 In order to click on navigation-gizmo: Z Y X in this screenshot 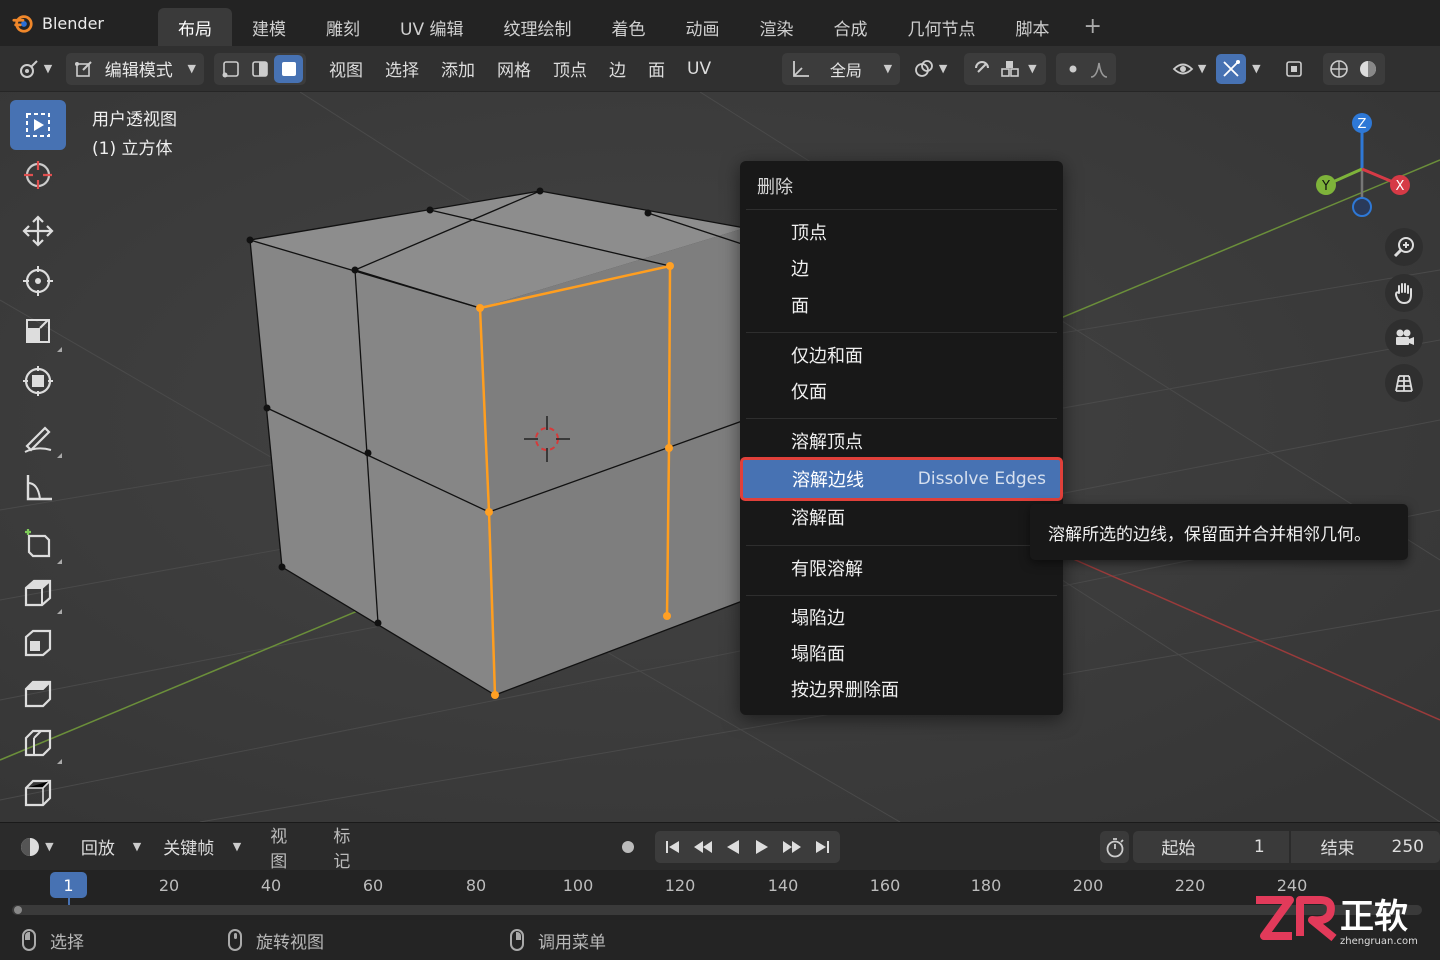, I will do `click(1360, 167)`.